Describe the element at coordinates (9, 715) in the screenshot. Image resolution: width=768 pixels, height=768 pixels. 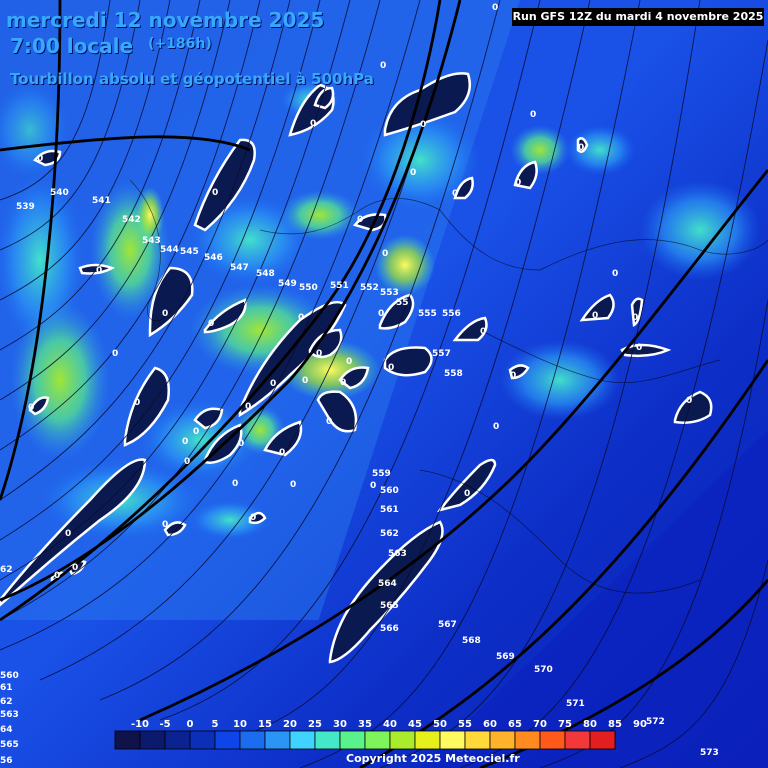
I see `left-edge-label: 563` at that location.